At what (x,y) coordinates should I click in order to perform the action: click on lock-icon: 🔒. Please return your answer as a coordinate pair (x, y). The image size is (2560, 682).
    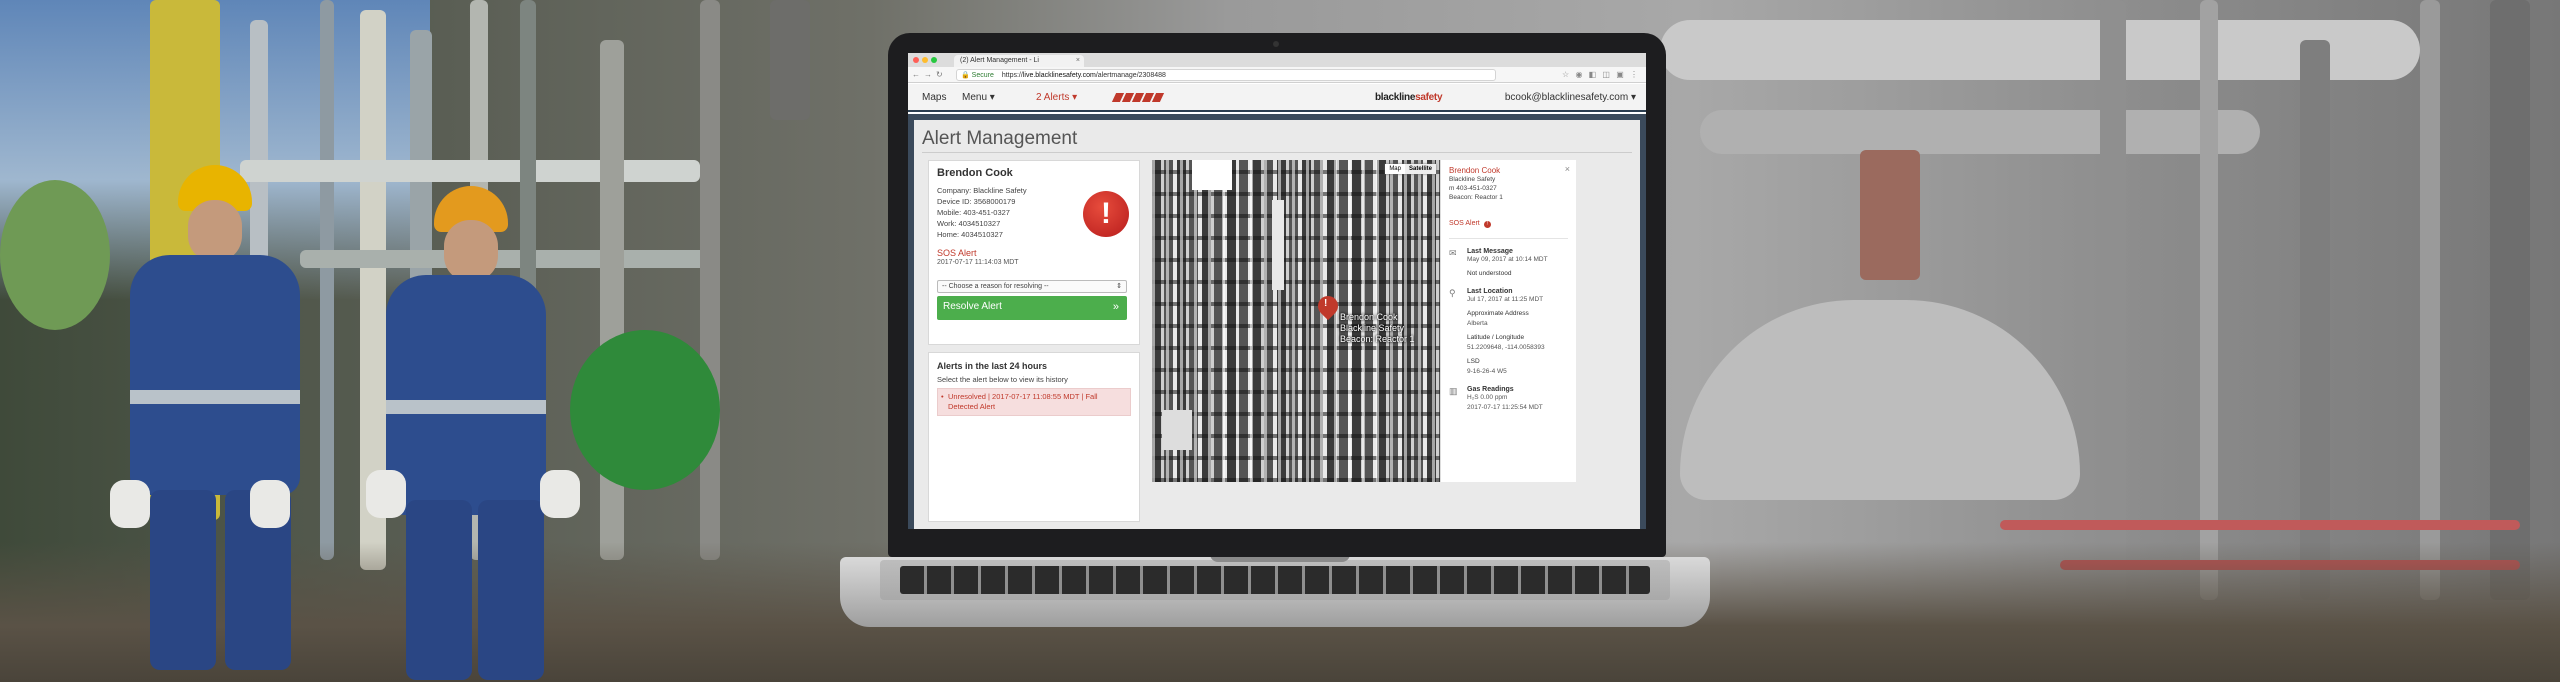
    Looking at the image, I should click on (965, 75).